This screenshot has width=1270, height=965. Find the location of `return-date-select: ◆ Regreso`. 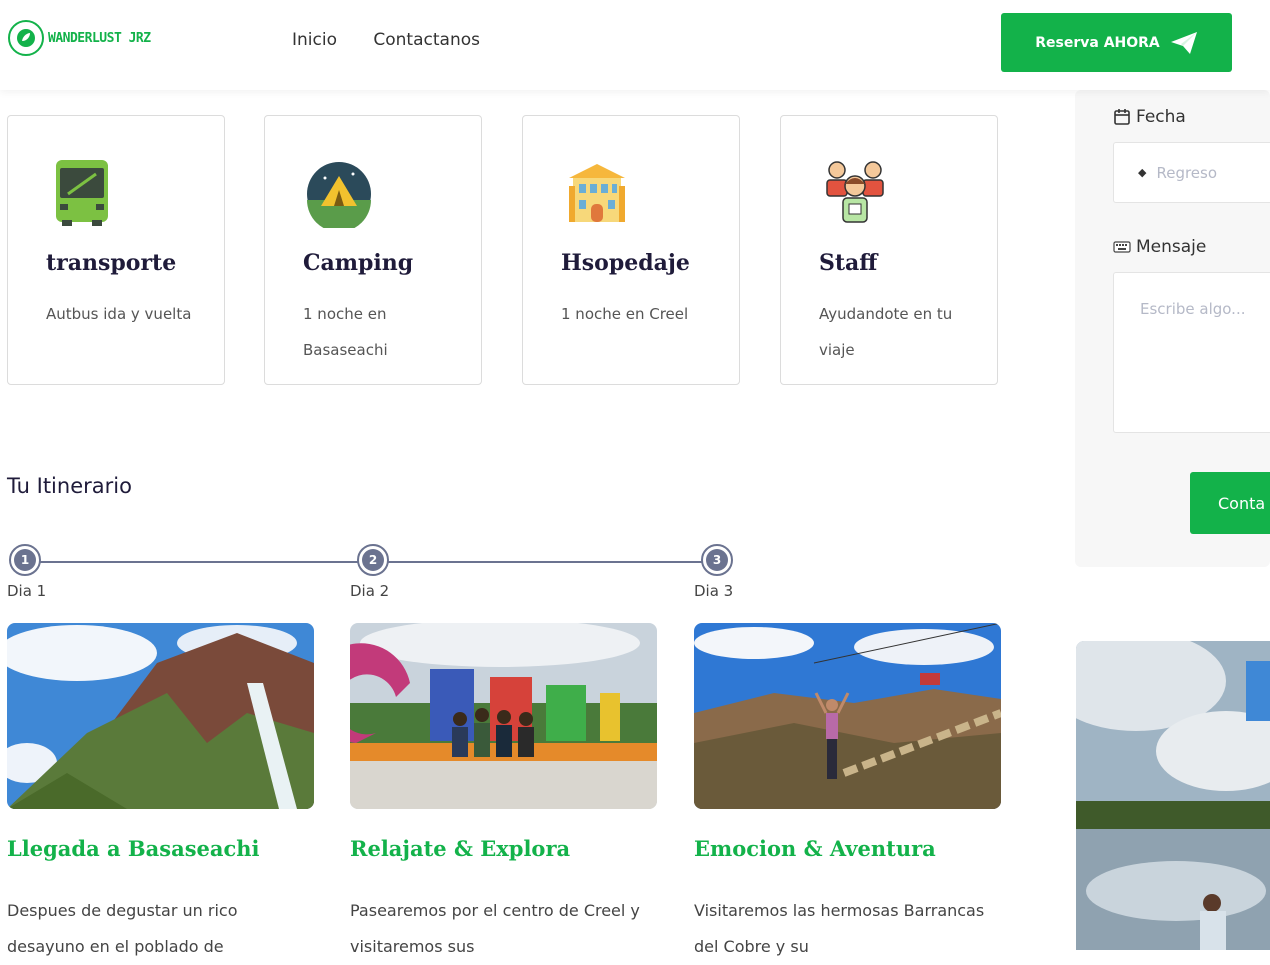

return-date-select: ◆ Regreso is located at coordinates (1191, 172).